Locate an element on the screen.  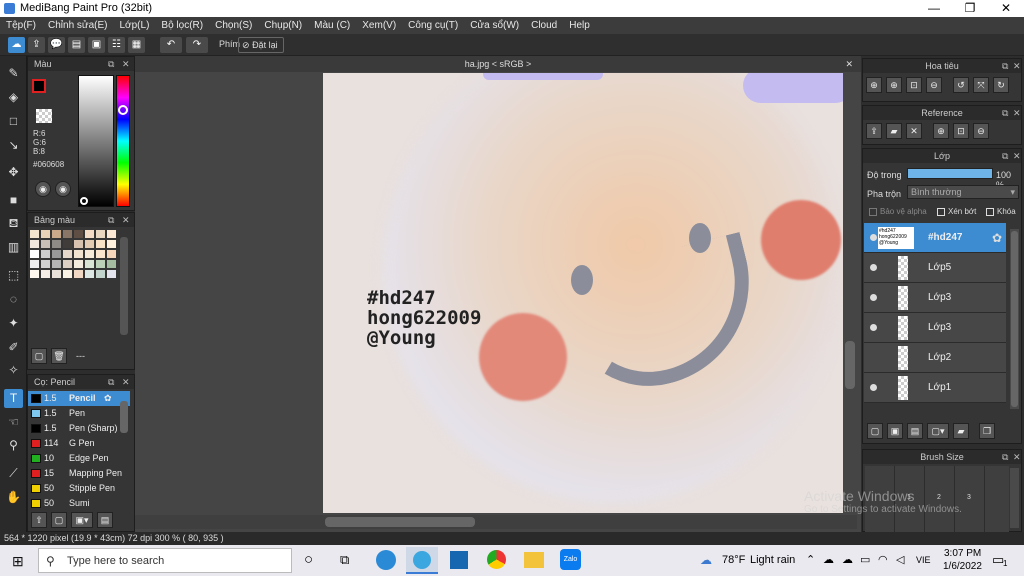
fill-rect-icon: ■ is located at coordinates (13, 200).